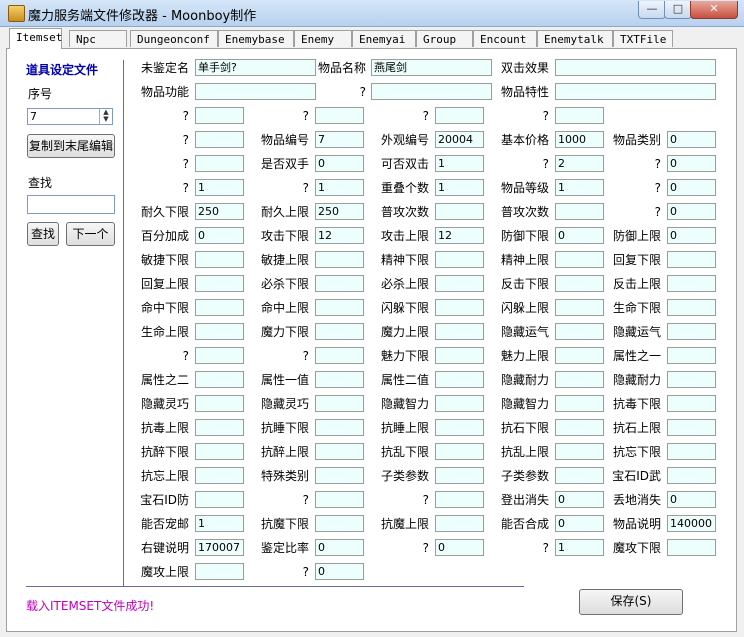 This screenshot has width=744, height=637. What do you see at coordinates (90, 234) in the screenshot?
I see `next-button: 下一个` at bounding box center [90, 234].